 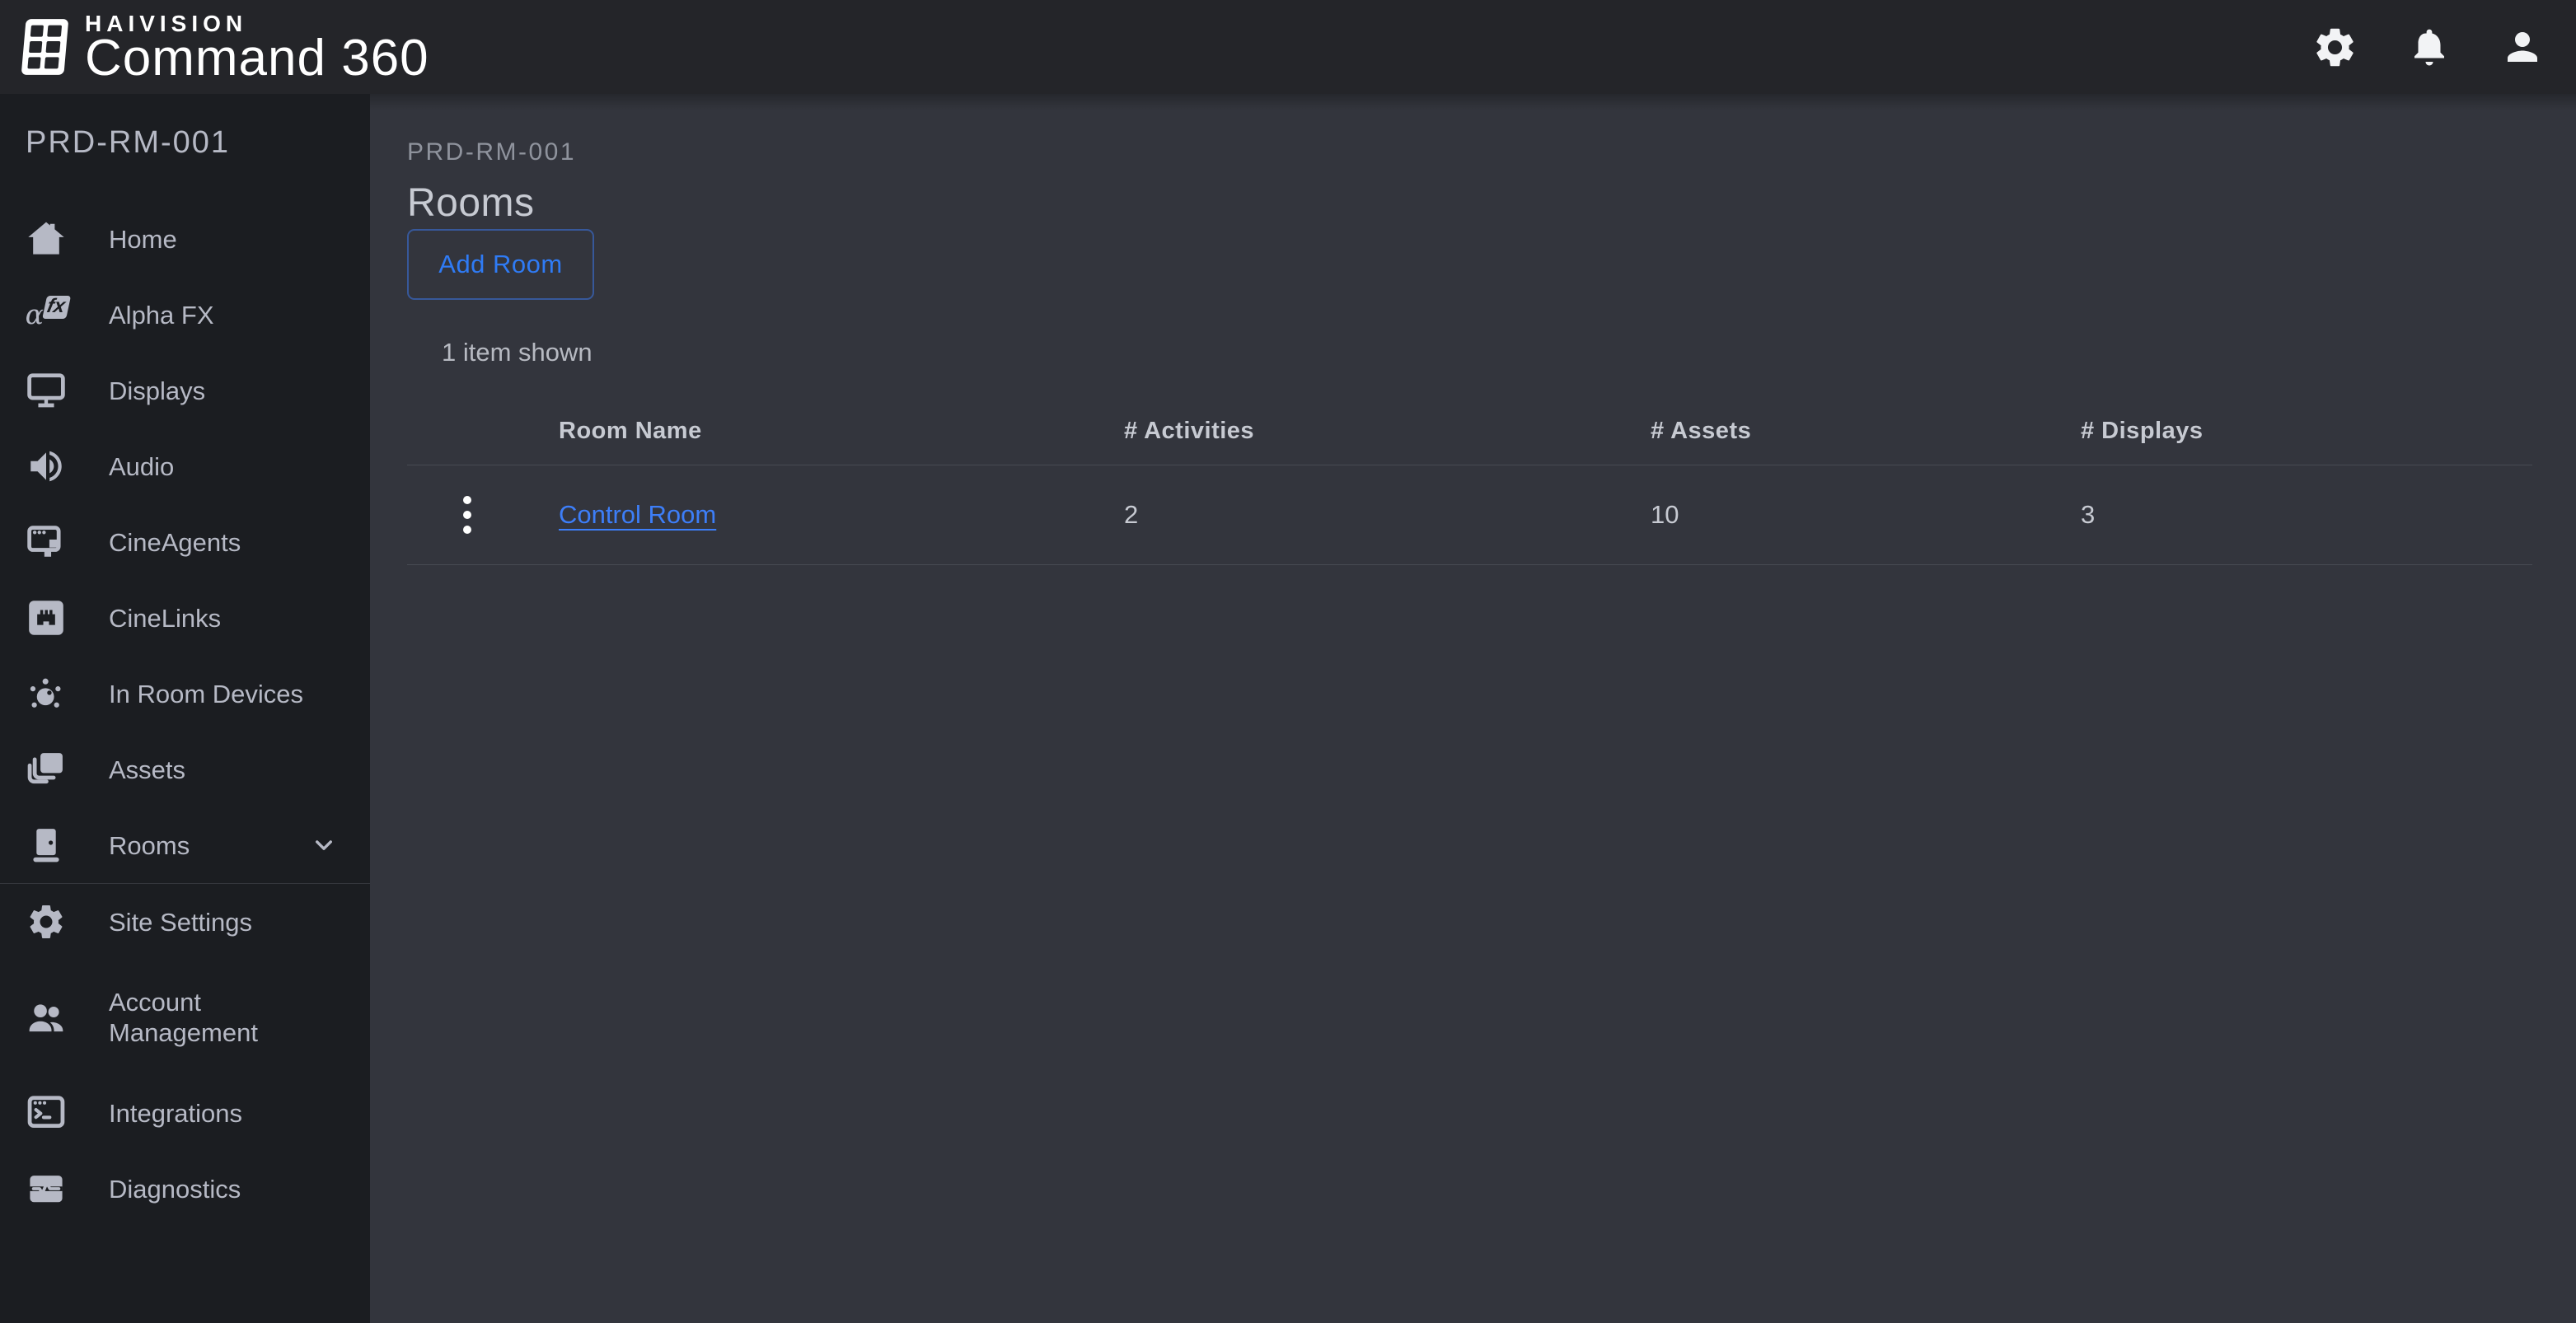 What do you see at coordinates (2088, 514) in the screenshot?
I see `displays-cell: 3` at bounding box center [2088, 514].